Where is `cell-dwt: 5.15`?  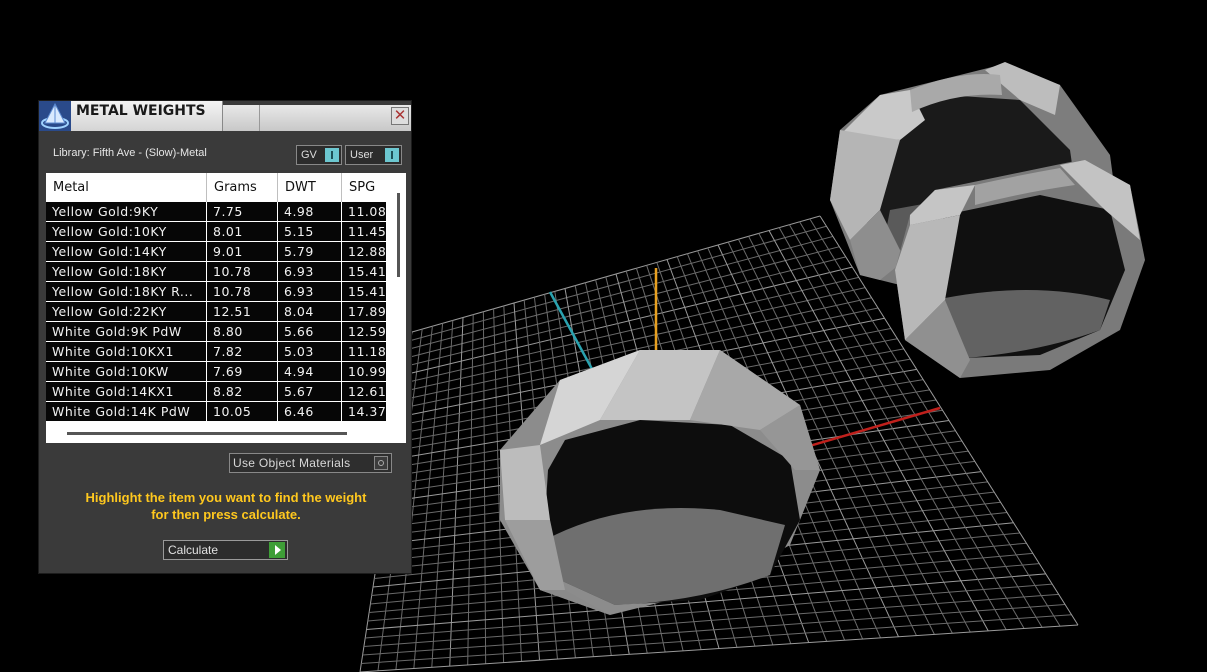 cell-dwt: 5.15 is located at coordinates (309, 231).